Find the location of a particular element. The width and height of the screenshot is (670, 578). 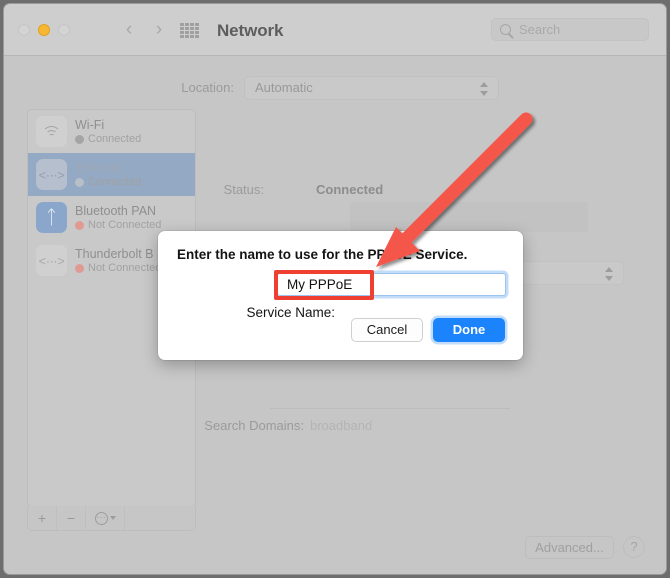

traffic-lights is located at coordinates (44, 30).